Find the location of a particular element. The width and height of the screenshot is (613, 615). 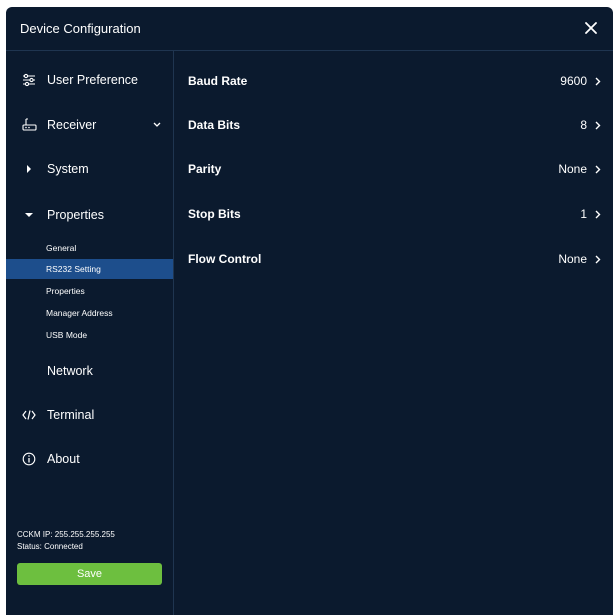

close-icon is located at coordinates (591, 28).